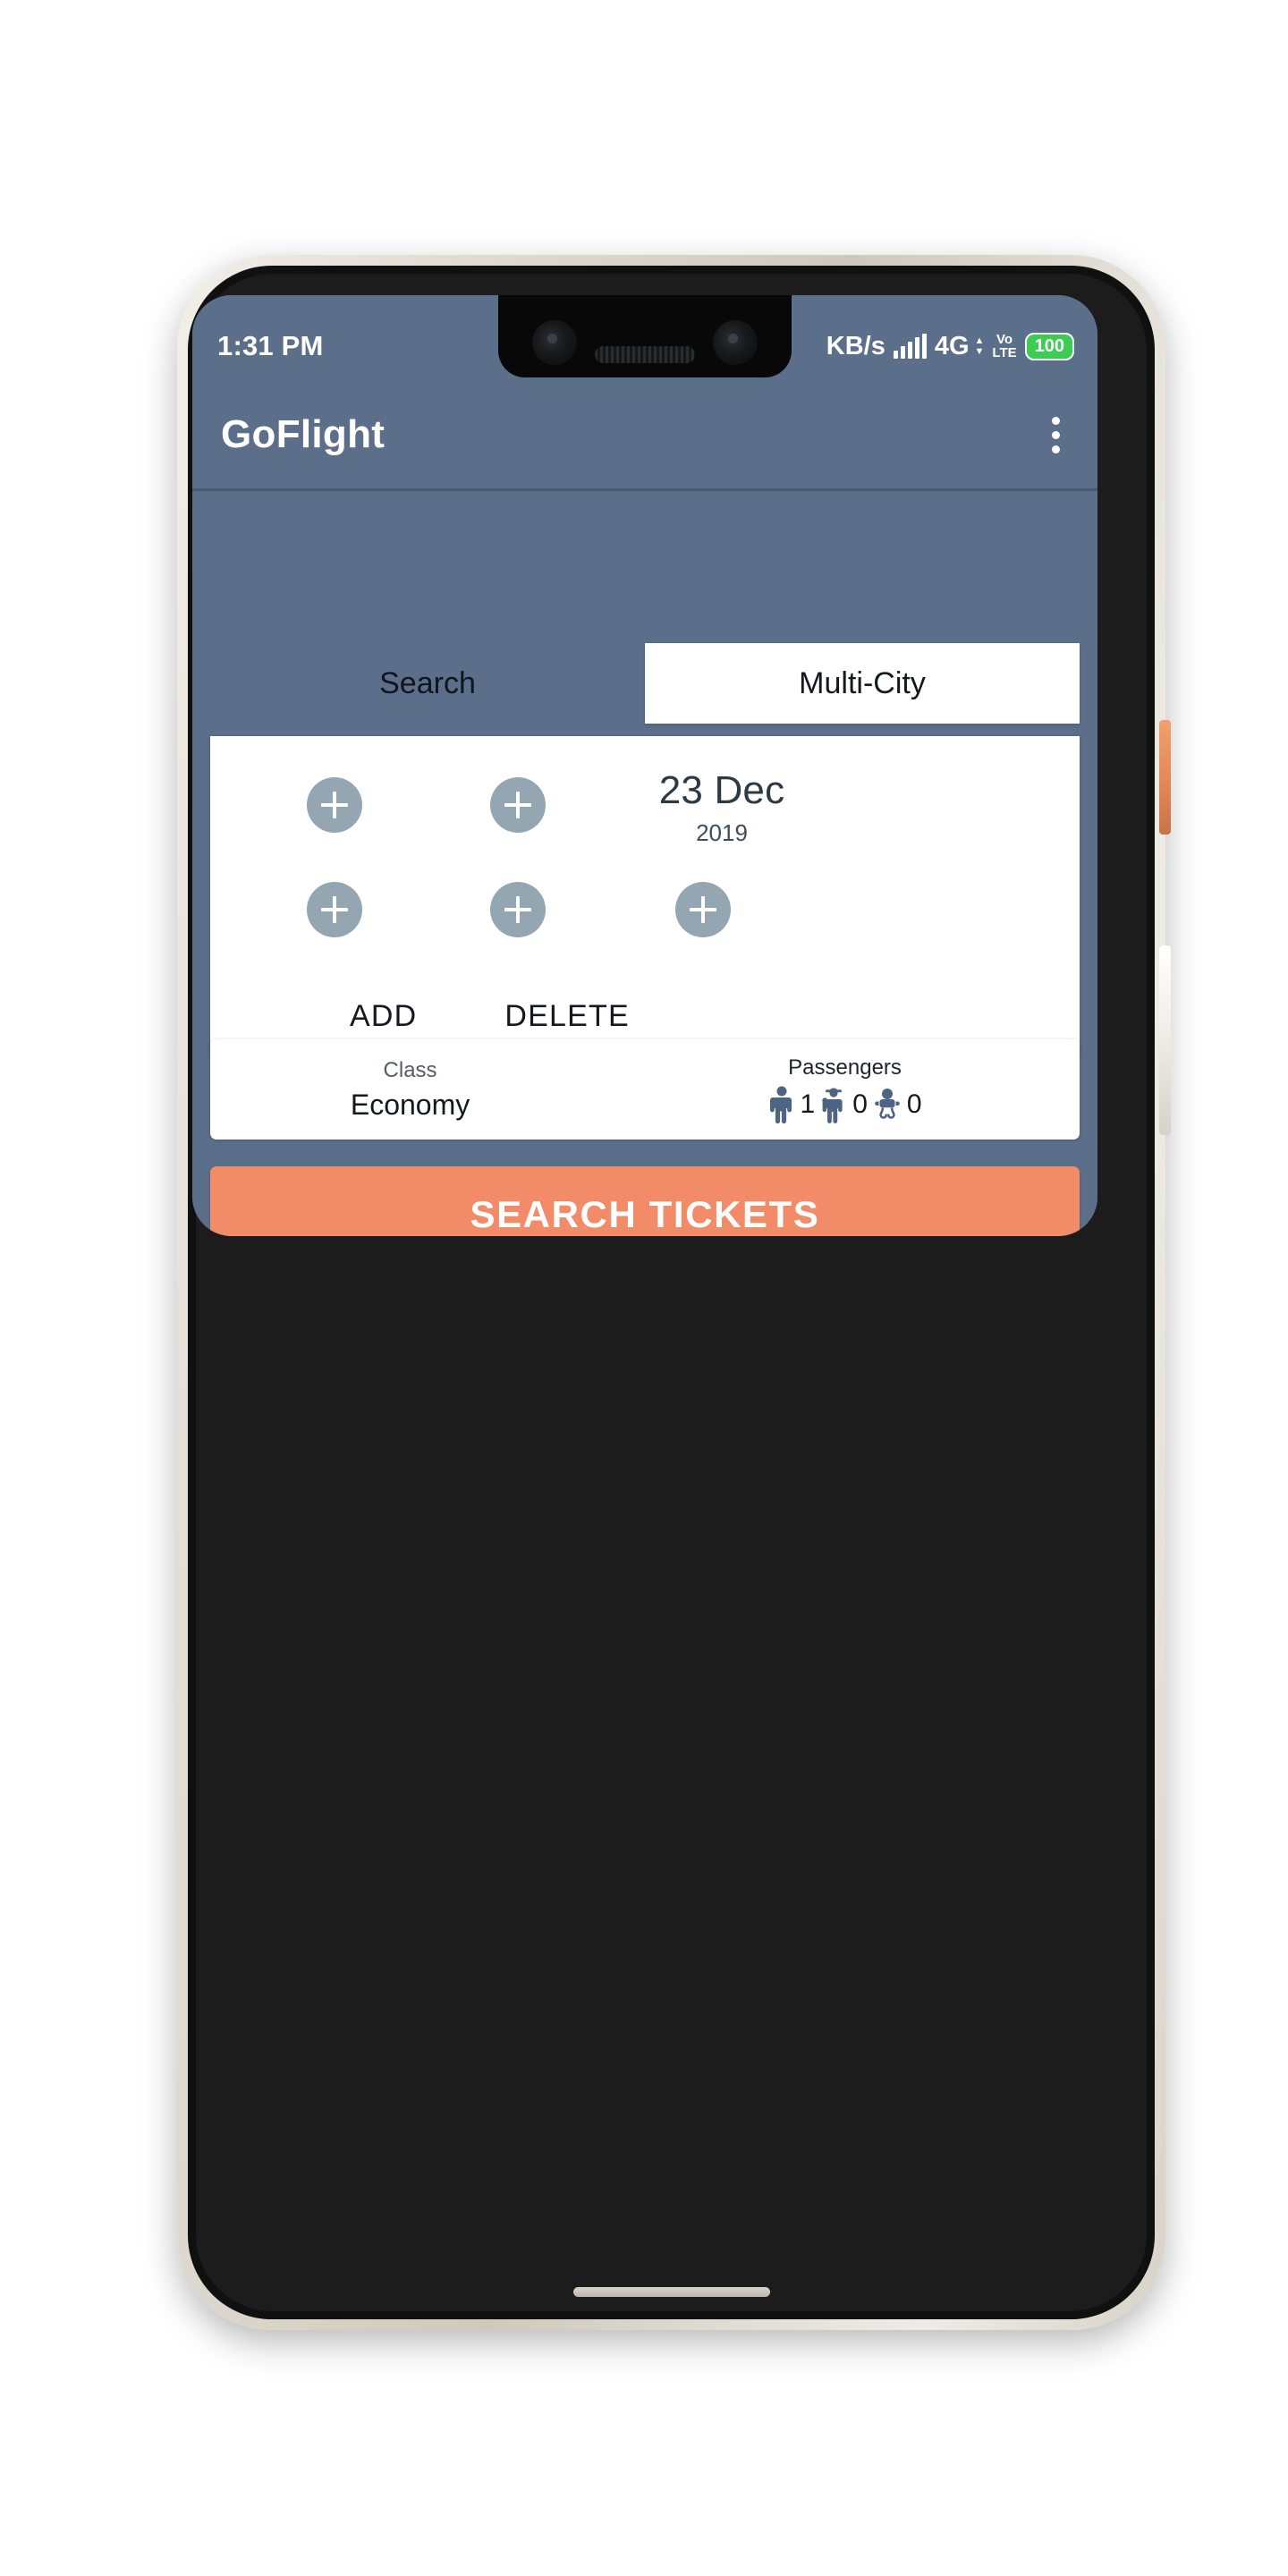  Describe the element at coordinates (1049, 346) in the screenshot. I see `battery-indicator: 100` at that location.